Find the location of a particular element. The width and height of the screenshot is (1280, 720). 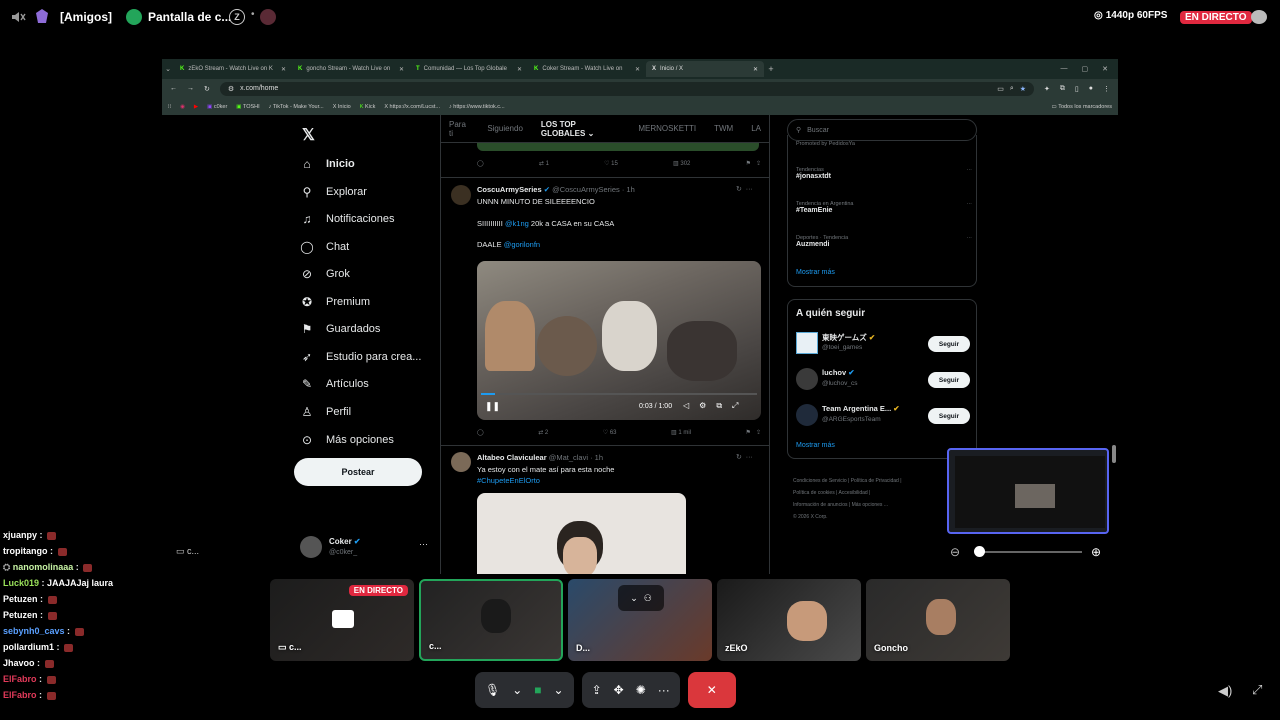

browser-tab: KzEkO Stream - Watch Live on K ✕ is located at coordinates (233, 69).